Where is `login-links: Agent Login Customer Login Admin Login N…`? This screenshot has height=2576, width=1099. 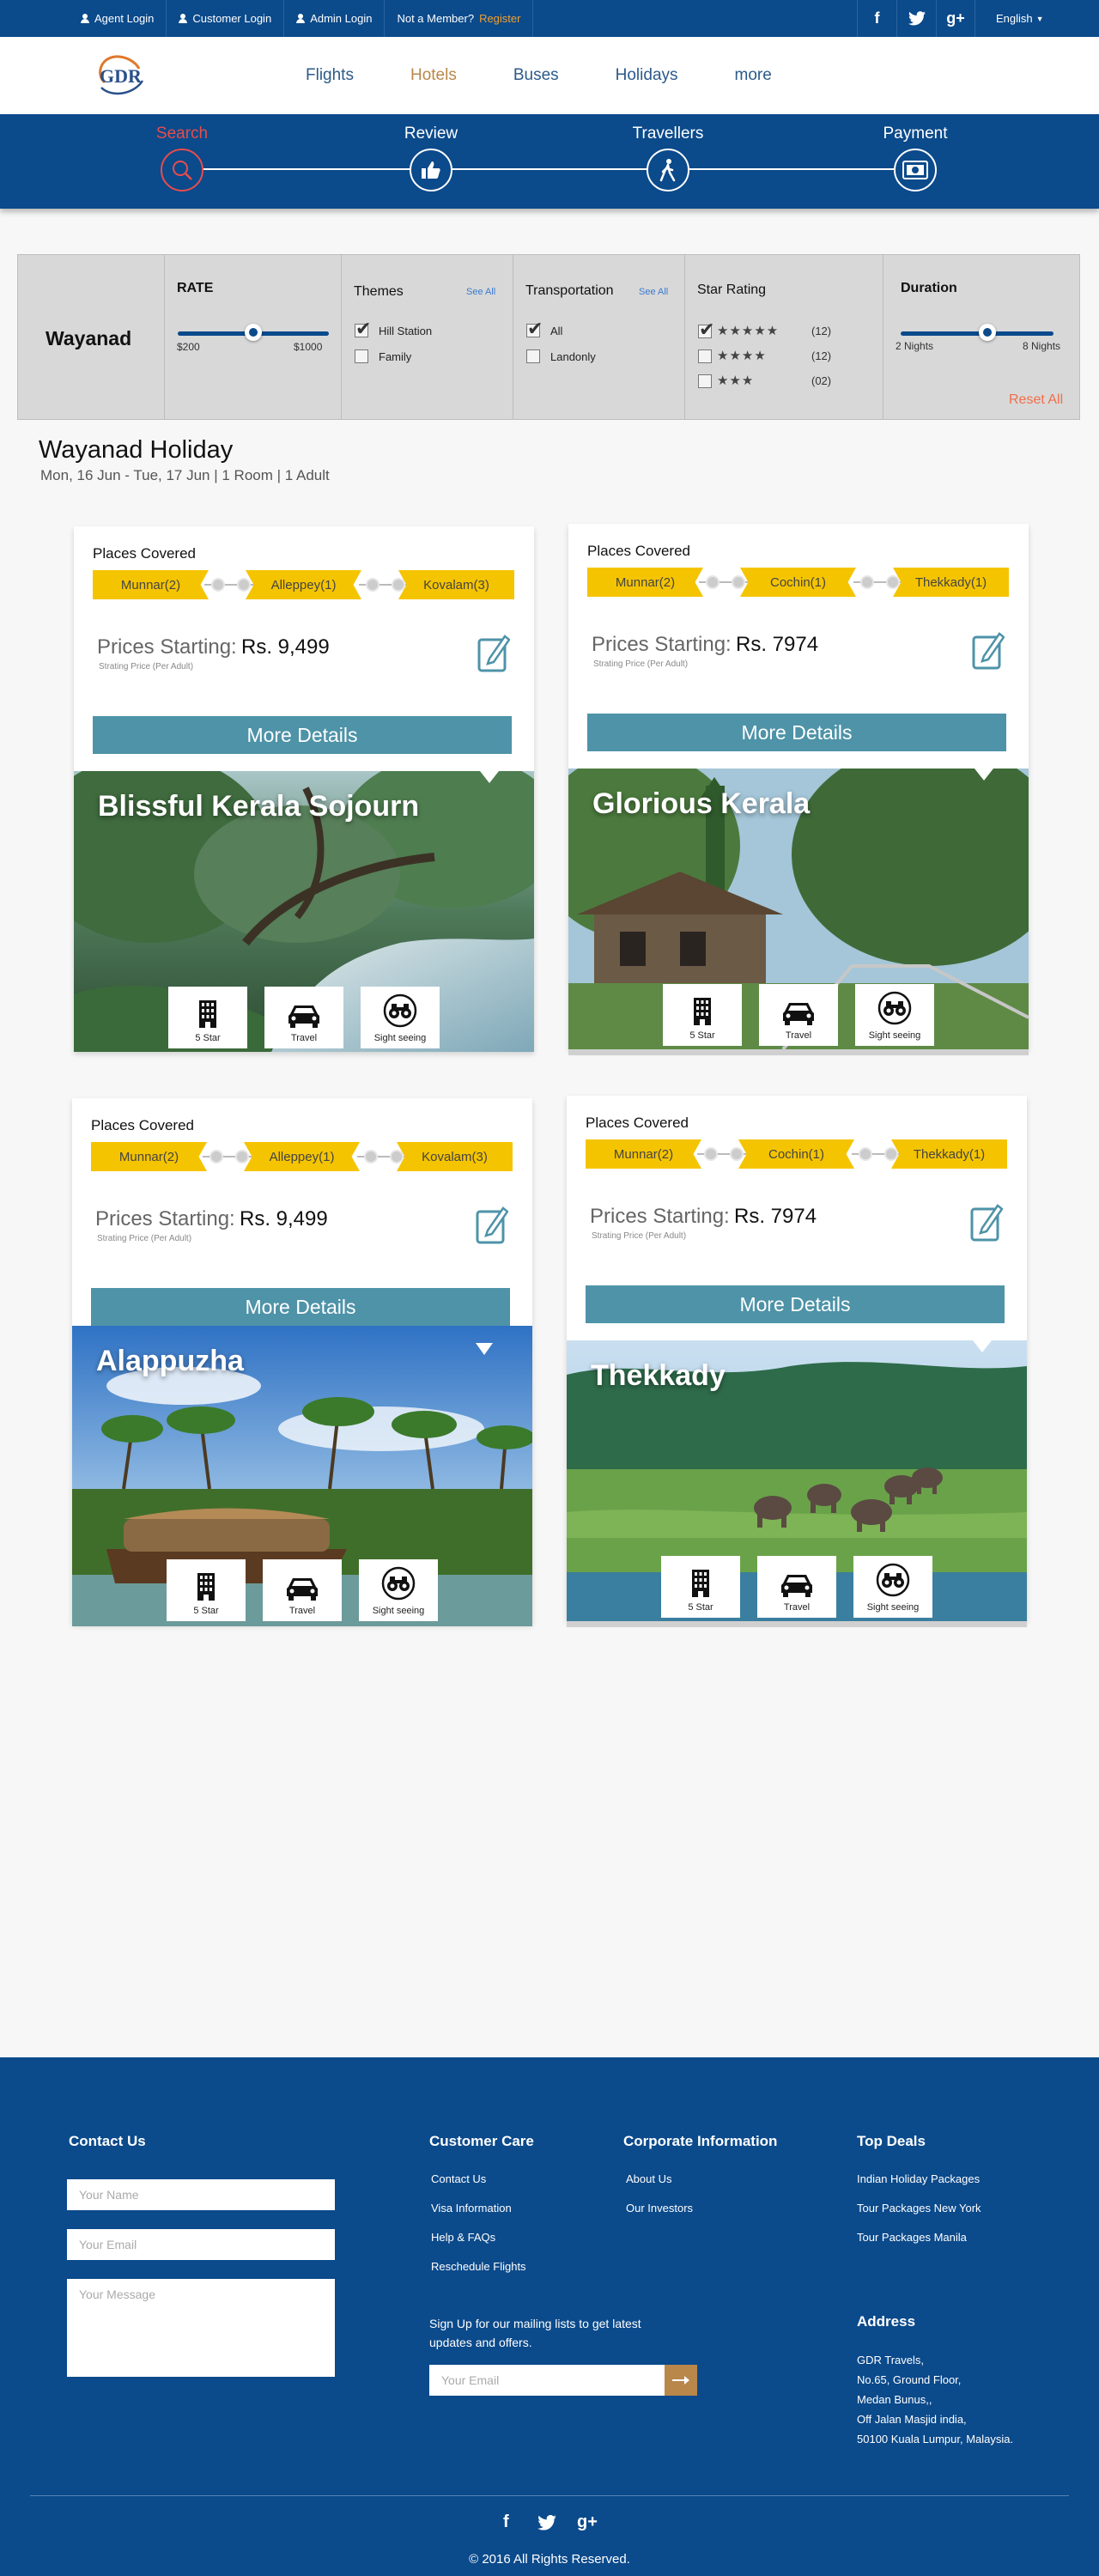 login-links: Agent Login Customer Login Admin Login N… is located at coordinates (301, 18).